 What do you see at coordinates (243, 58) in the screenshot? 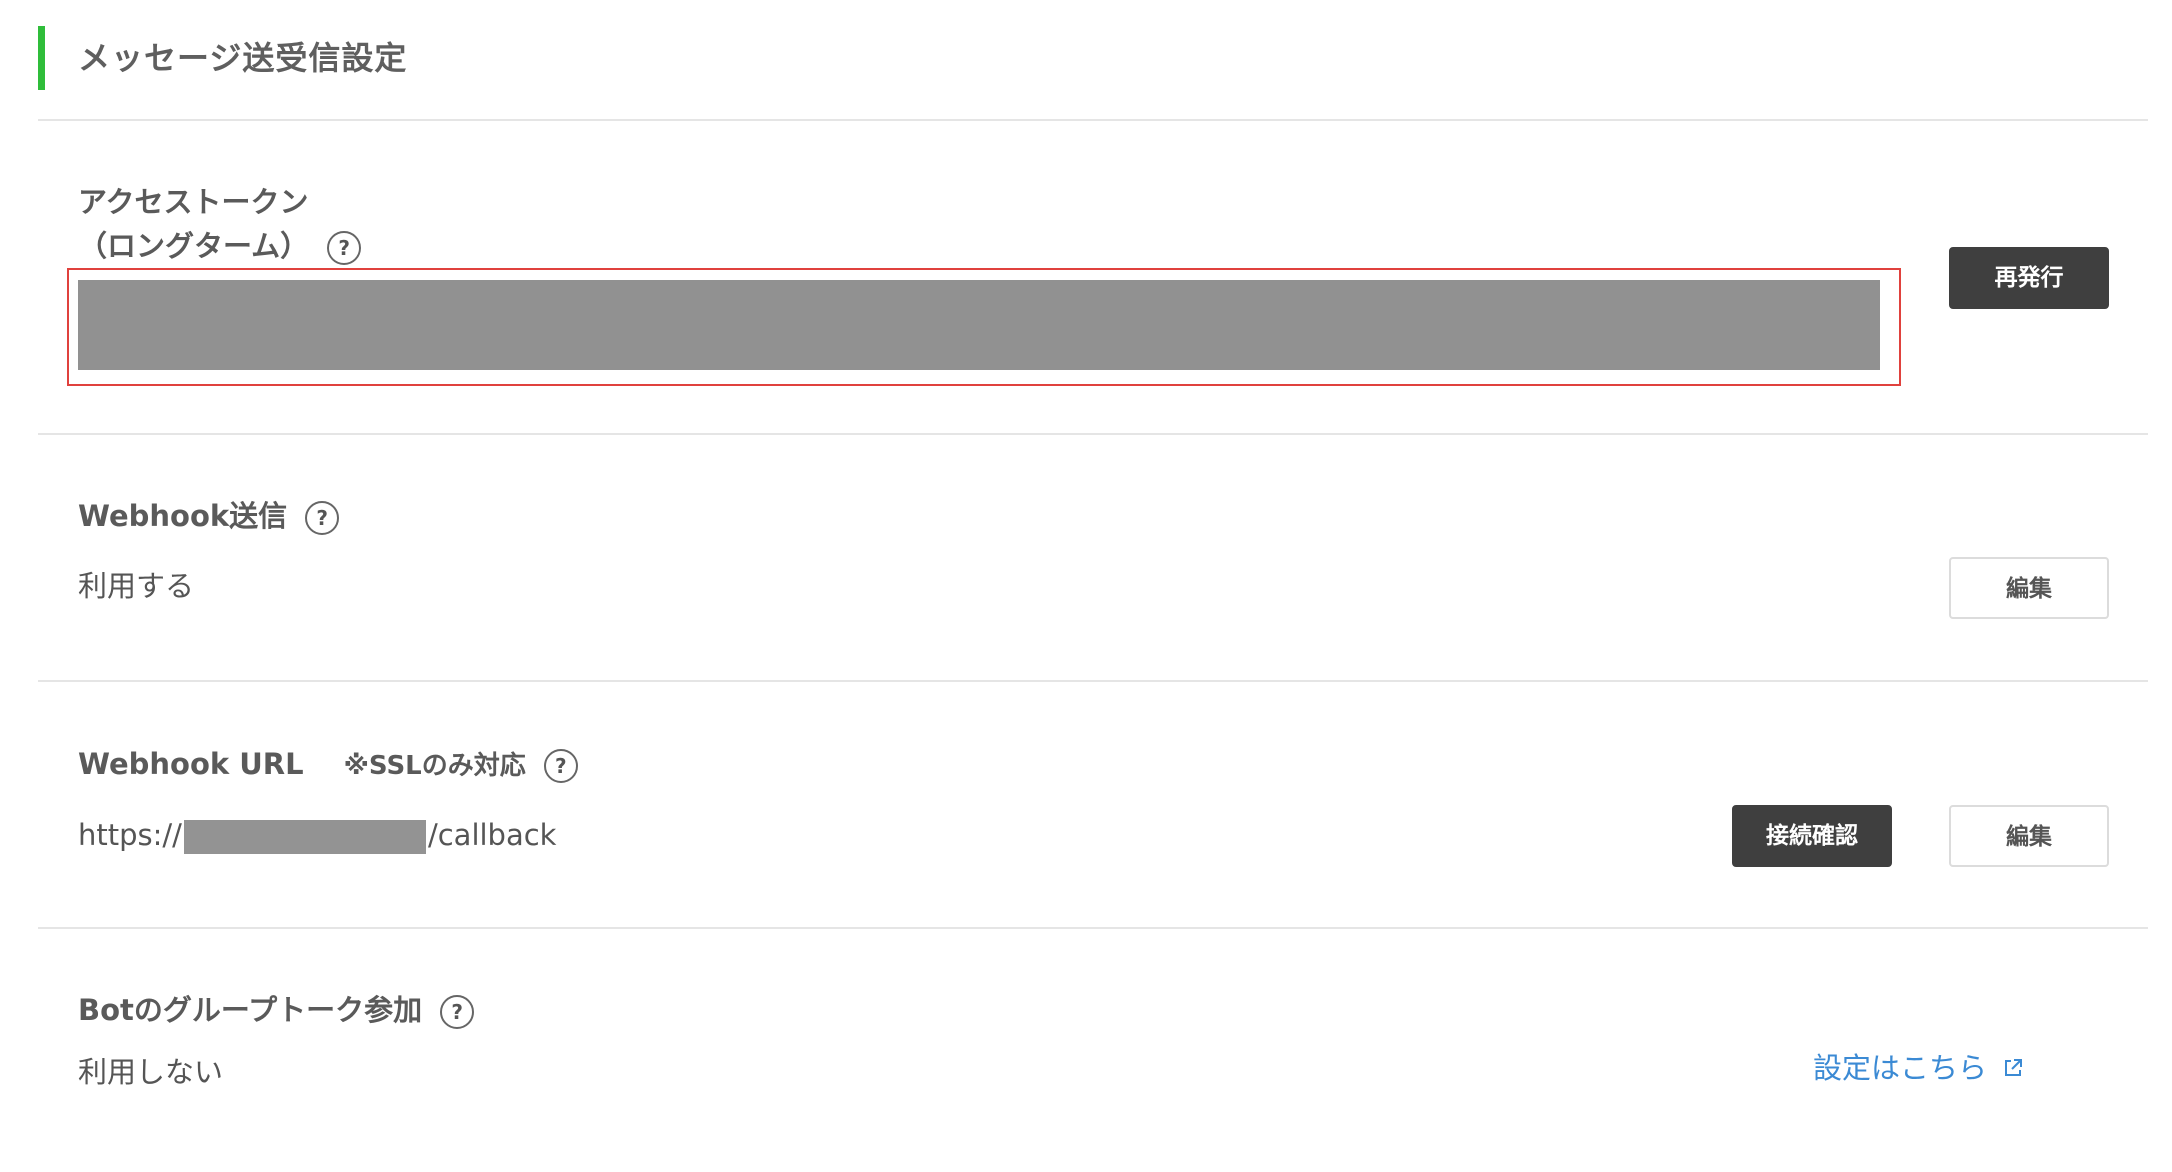
I see `page-title: メッセージ送受信設定` at bounding box center [243, 58].